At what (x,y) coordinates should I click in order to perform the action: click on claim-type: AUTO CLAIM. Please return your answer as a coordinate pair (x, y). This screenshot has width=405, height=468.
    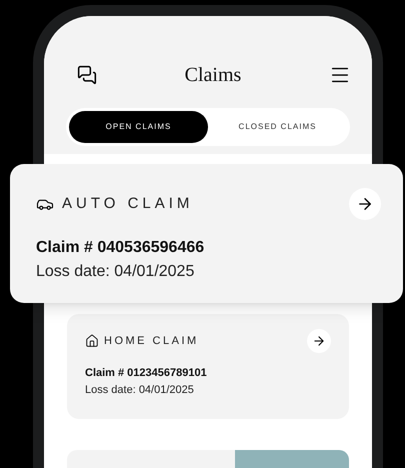
    Looking at the image, I should click on (128, 204).